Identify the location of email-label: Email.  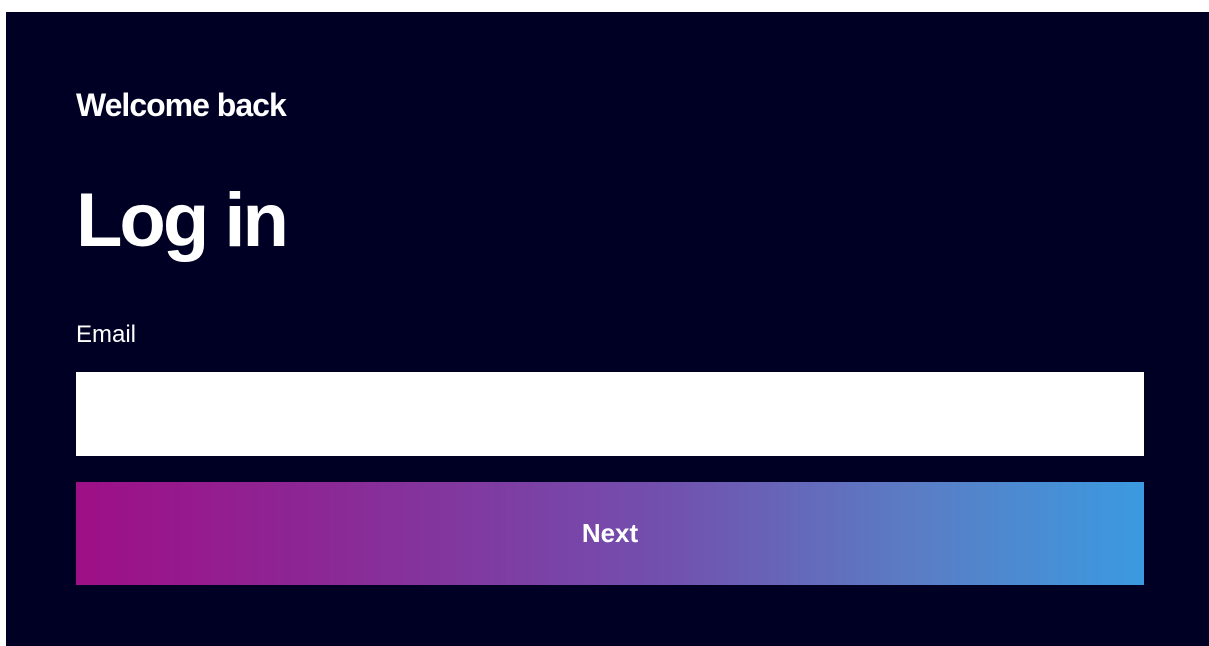
(106, 334).